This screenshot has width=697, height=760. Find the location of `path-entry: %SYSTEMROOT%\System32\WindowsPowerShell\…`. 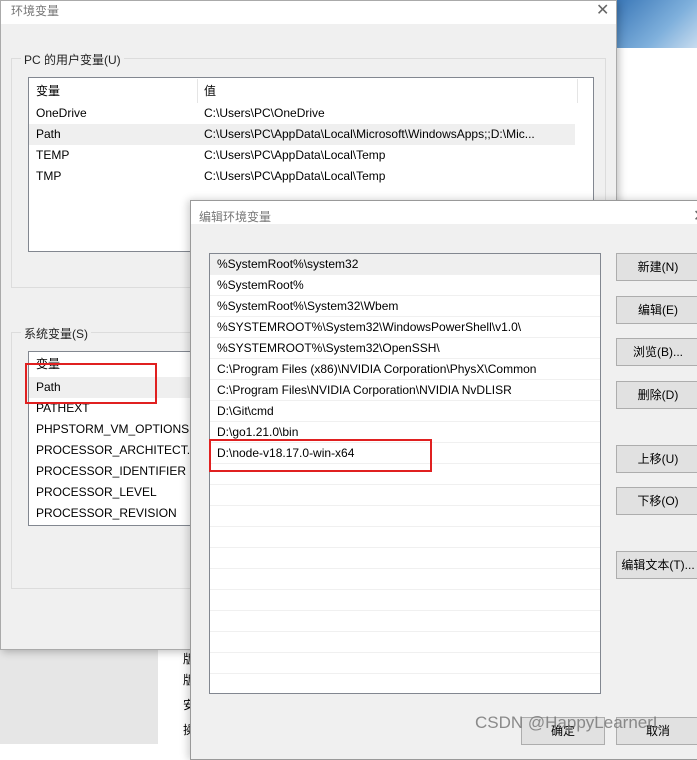

path-entry: %SYSTEMROOT%\System32\WindowsPowerShell\… is located at coordinates (405, 327).